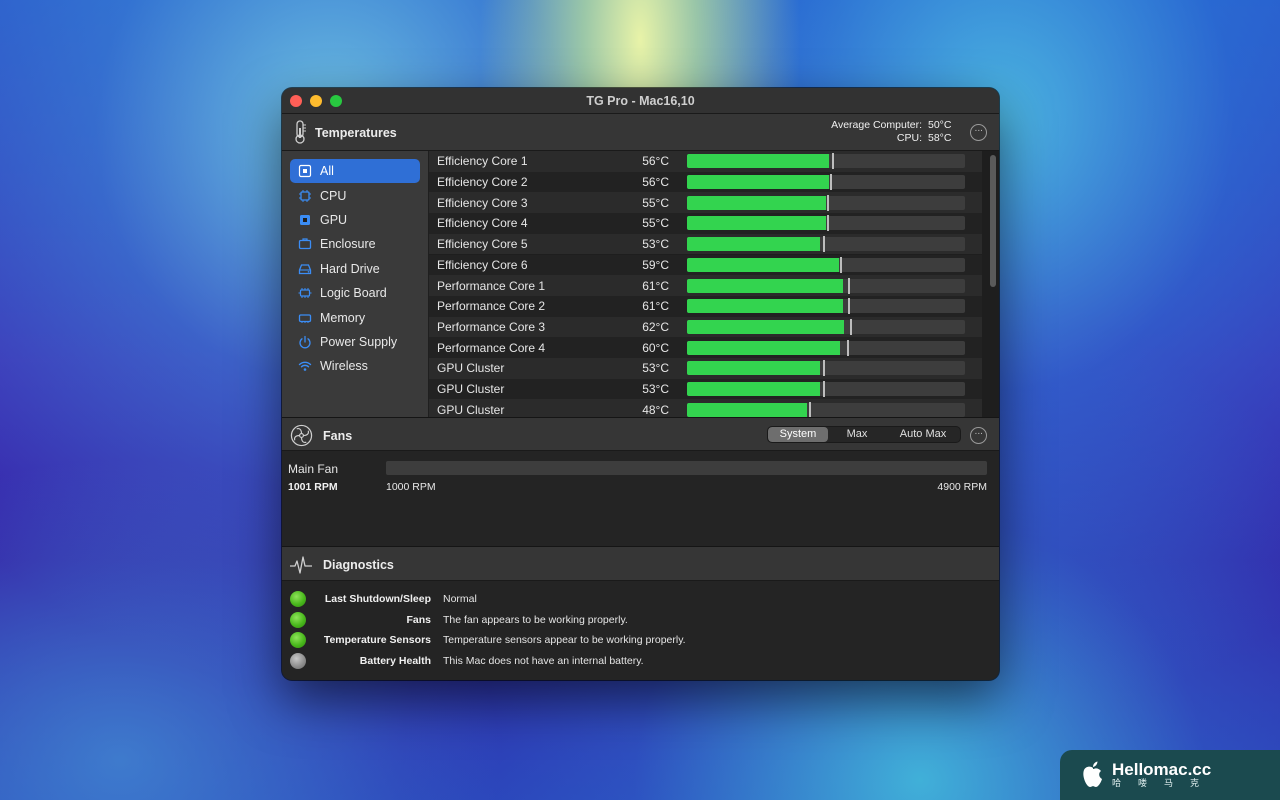 Image resolution: width=1280 pixels, height=800 pixels. I want to click on fans-body: Main Fan 1001 RPM 1000 RPM 4900 RPM, so click(640, 498).